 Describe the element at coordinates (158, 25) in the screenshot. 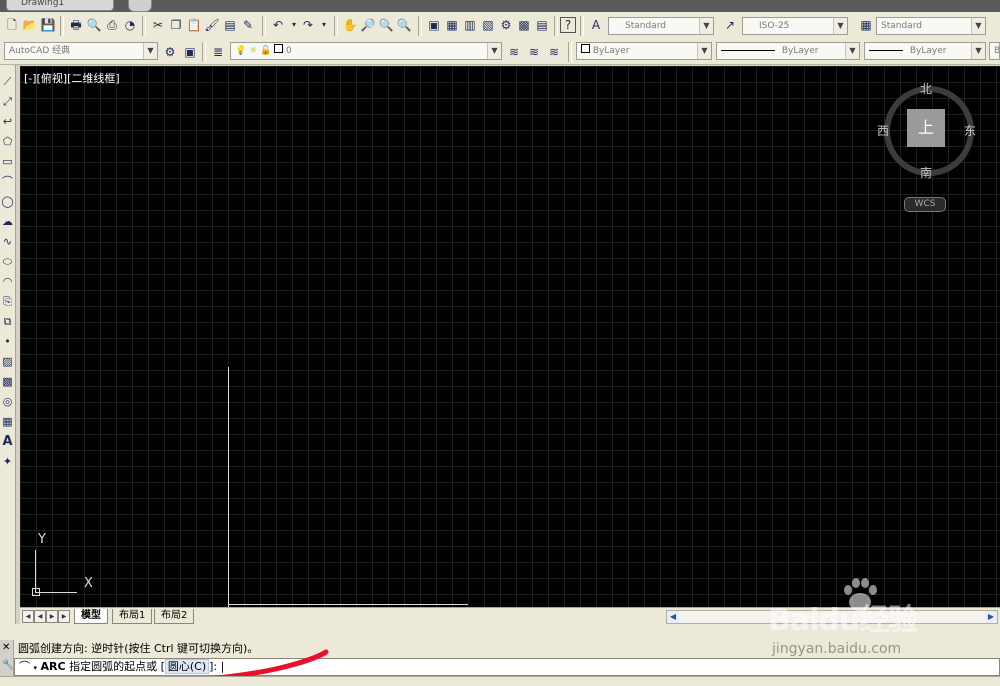

I see `cut-icon: ✂` at that location.